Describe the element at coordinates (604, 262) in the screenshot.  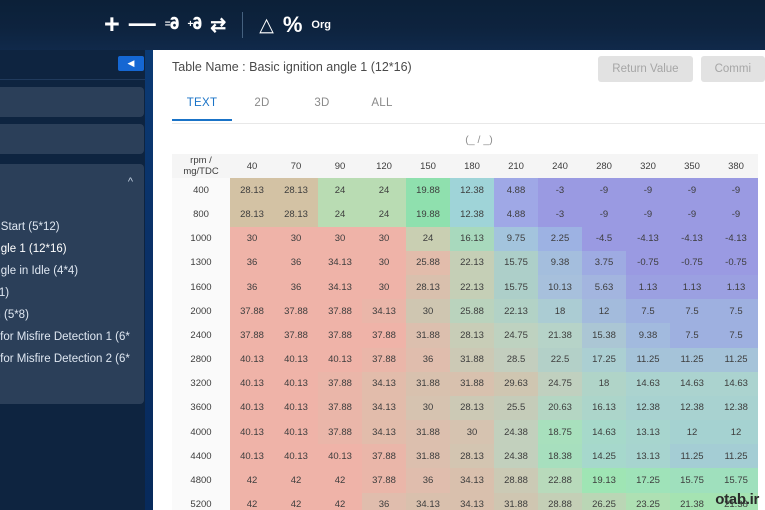
I see `grid-cell: 3.75` at that location.